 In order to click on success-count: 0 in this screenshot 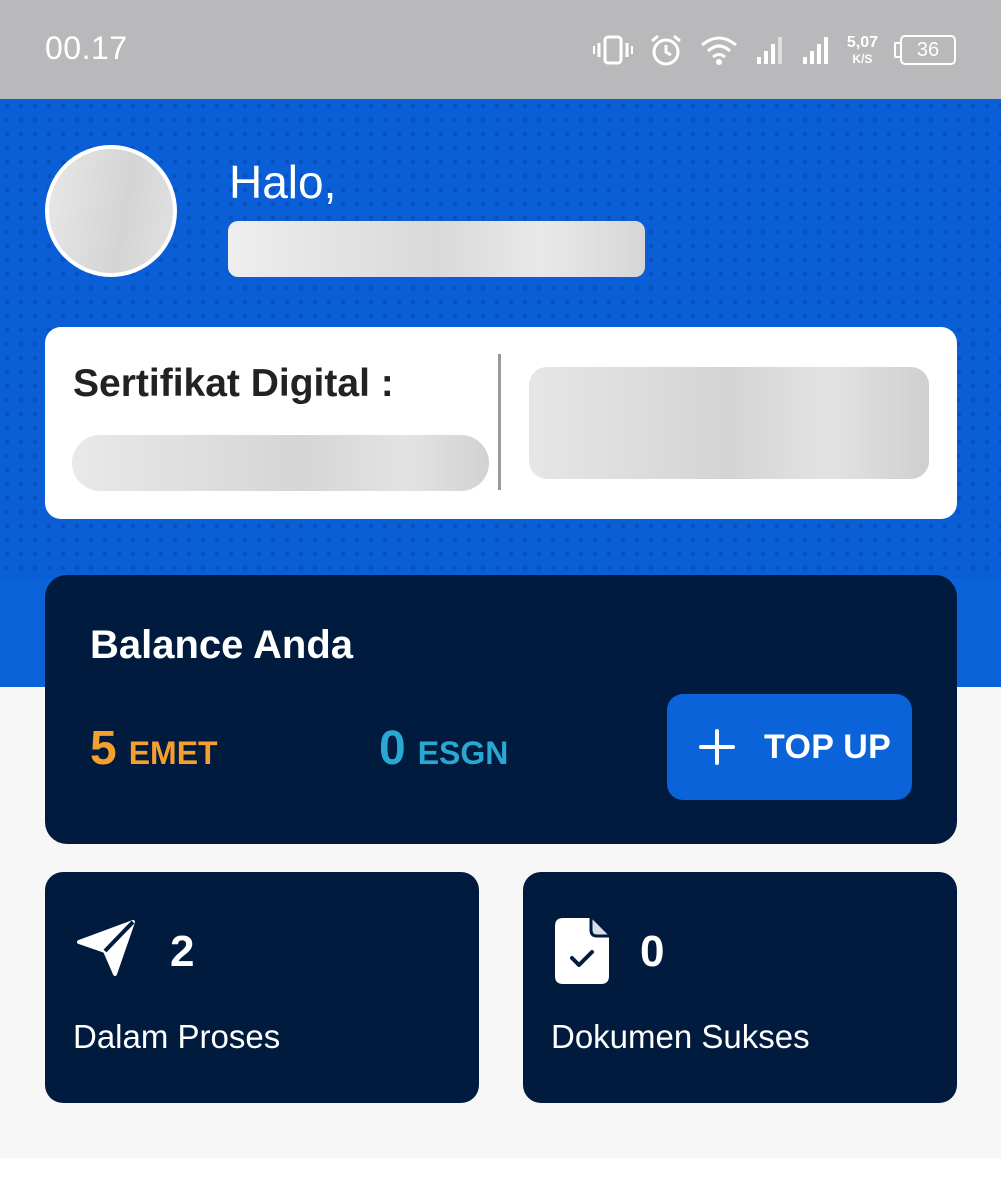, I will do `click(652, 951)`.